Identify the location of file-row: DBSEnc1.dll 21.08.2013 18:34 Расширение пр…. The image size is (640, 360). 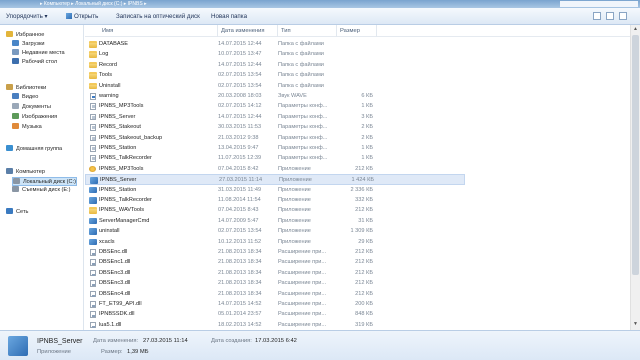
(275, 262).